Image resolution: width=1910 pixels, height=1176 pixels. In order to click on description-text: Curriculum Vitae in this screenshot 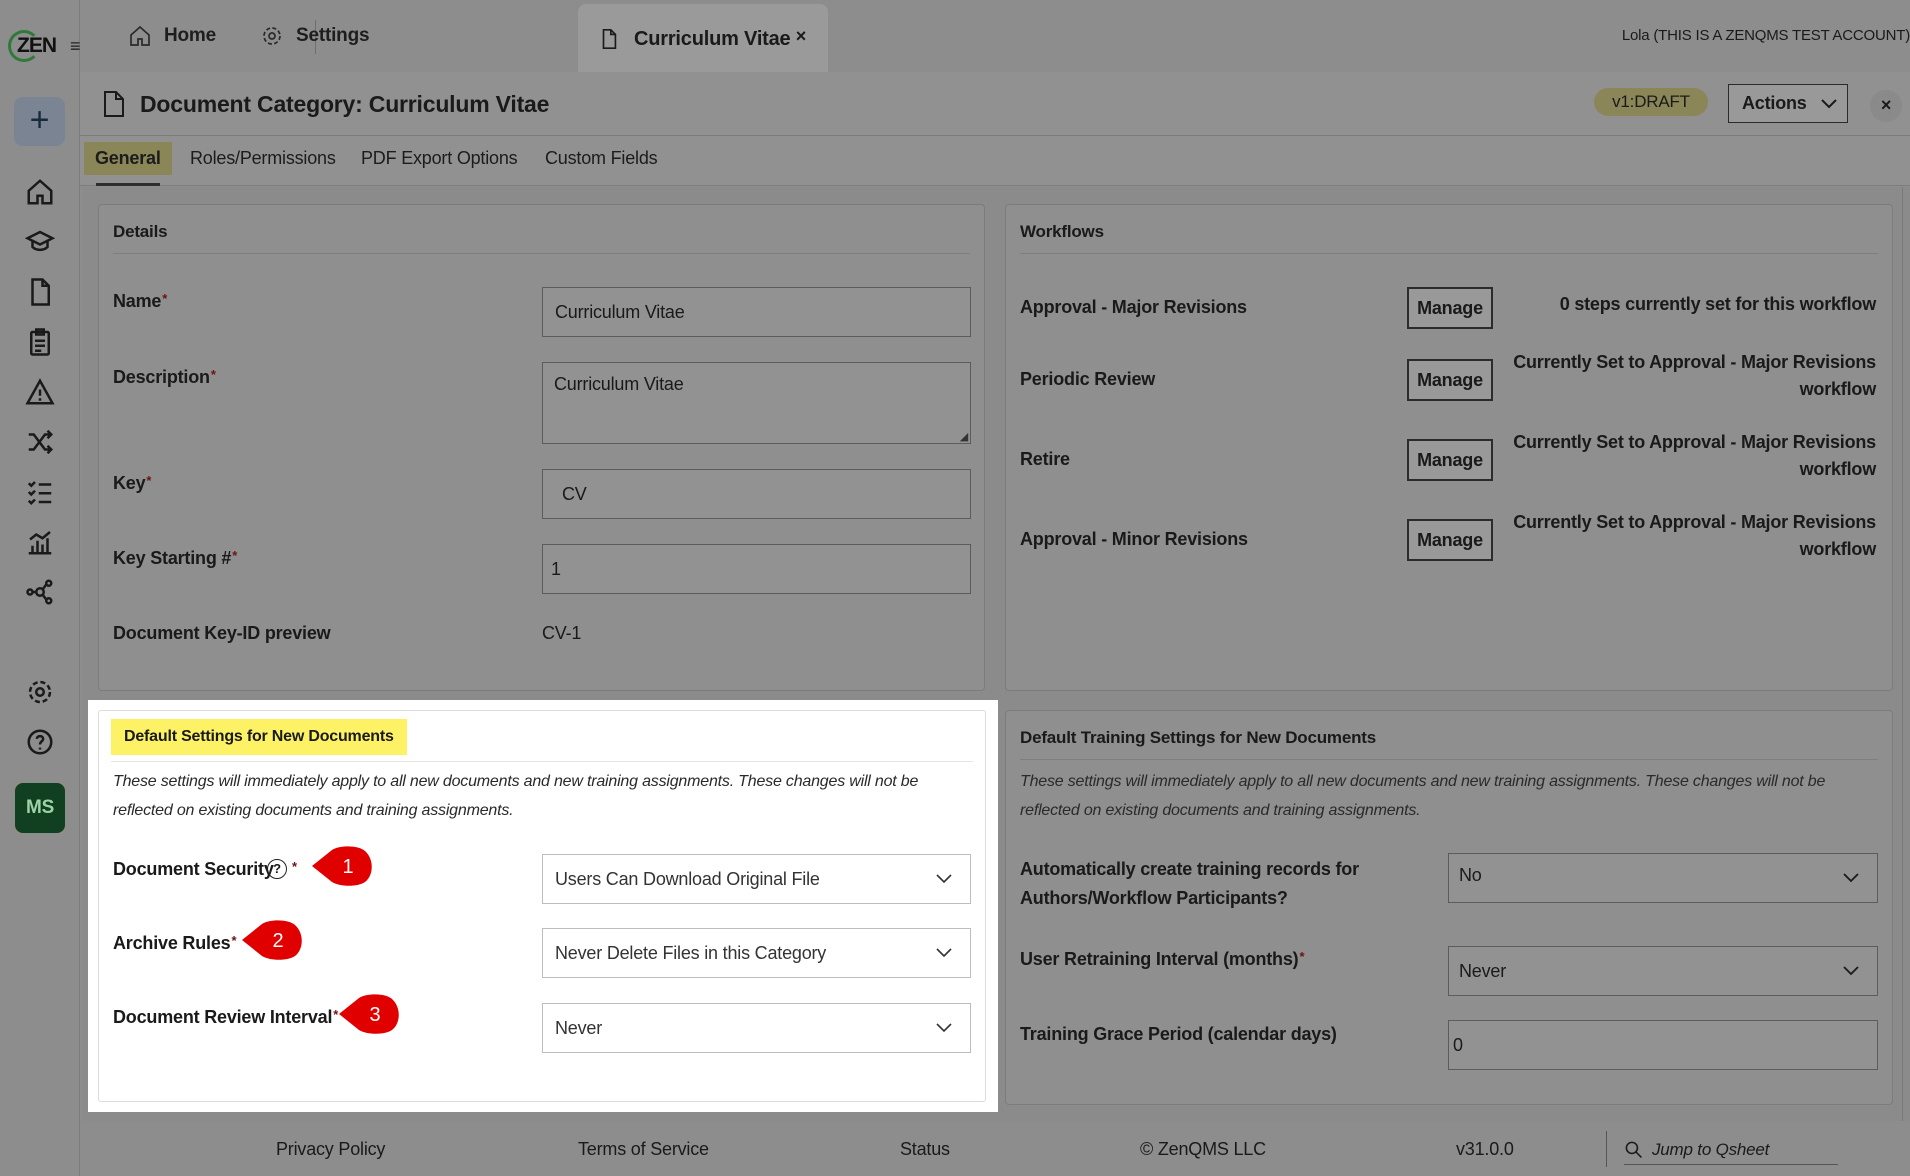, I will do `click(619, 384)`.